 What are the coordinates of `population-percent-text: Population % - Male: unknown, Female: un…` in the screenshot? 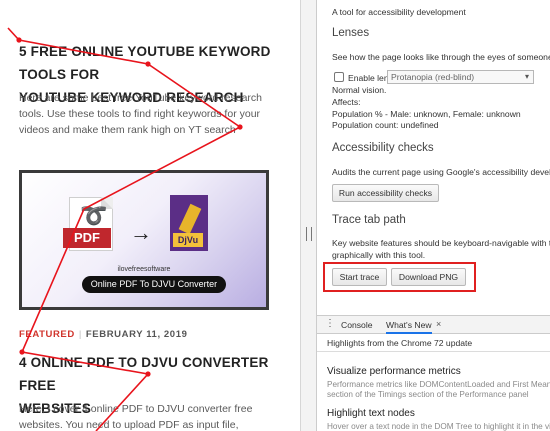 It's located at (426, 114).